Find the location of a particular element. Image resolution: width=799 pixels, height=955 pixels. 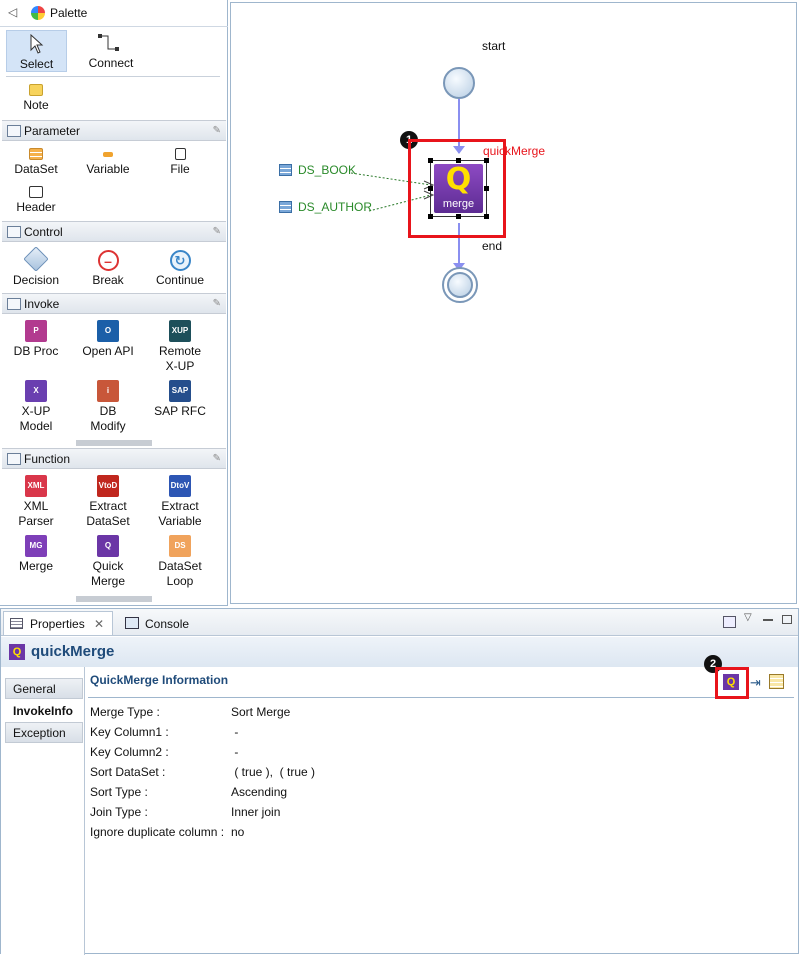

x-up-model-tool: X X-UP Model is located at coordinates (36, 407).